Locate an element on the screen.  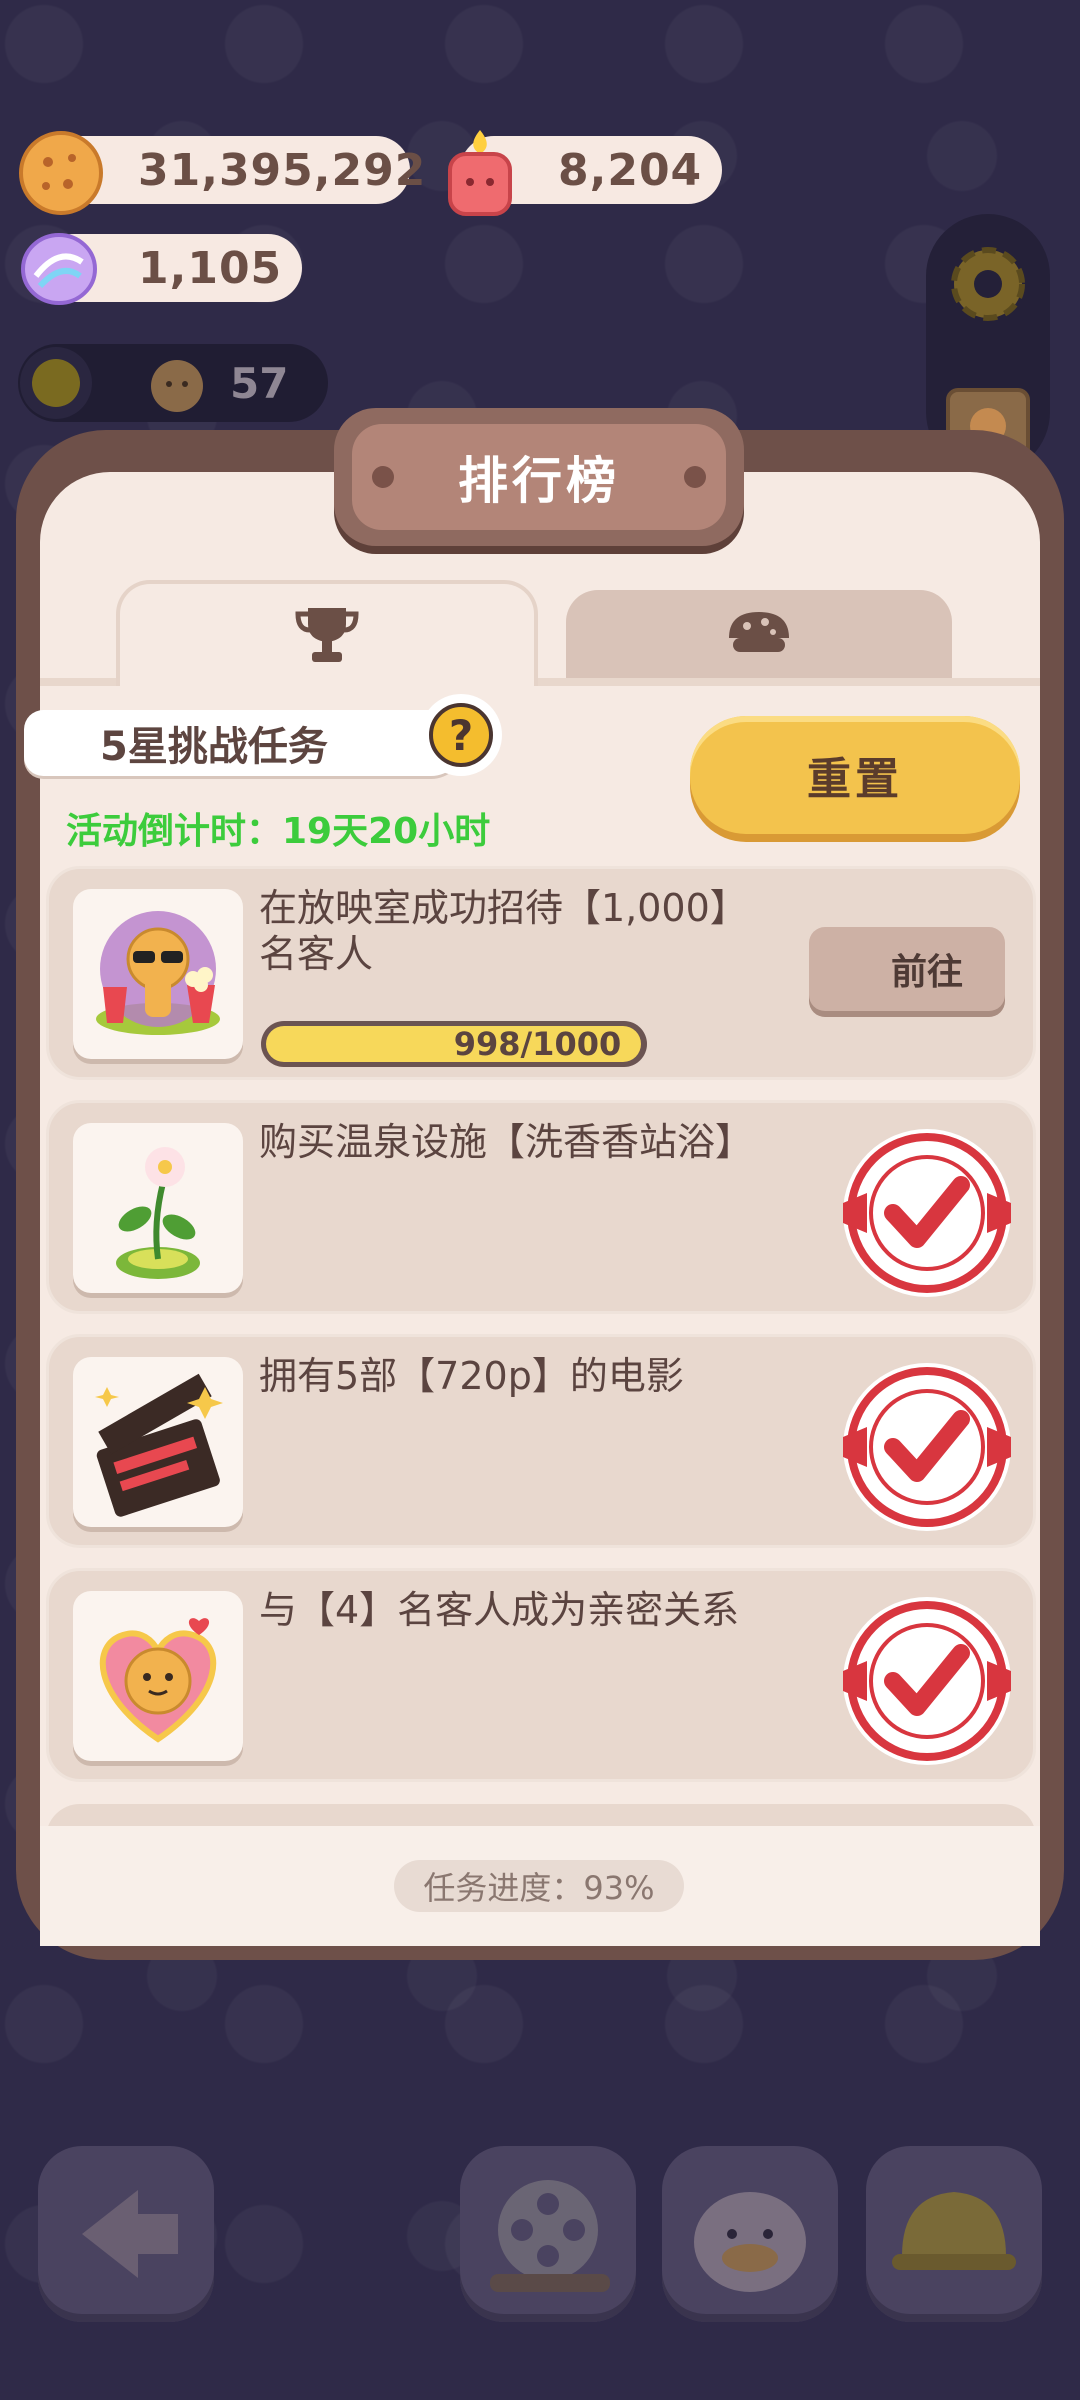
task-card: 在放映室成功招待【1,000】名客人 998/1000 前往 is located at coordinates (541, 973).